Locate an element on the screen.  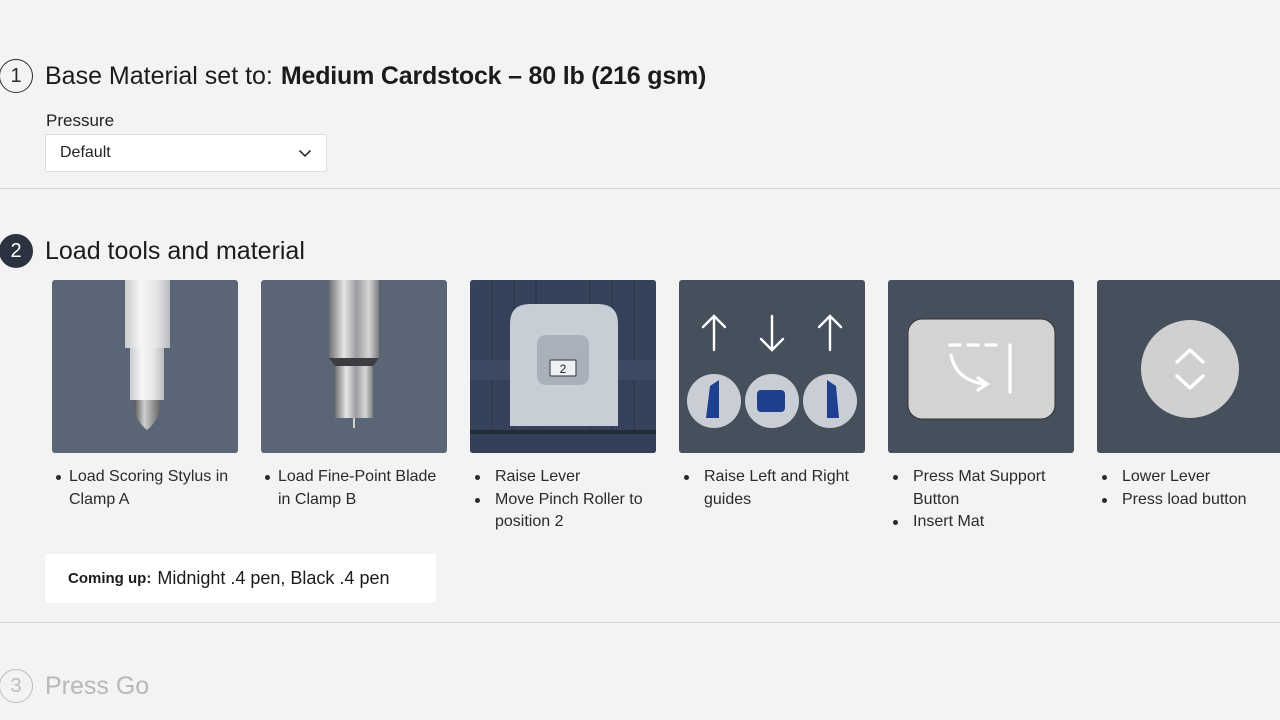
instruction-list: Raise Left and Right guides is located at coordinates (772, 488).